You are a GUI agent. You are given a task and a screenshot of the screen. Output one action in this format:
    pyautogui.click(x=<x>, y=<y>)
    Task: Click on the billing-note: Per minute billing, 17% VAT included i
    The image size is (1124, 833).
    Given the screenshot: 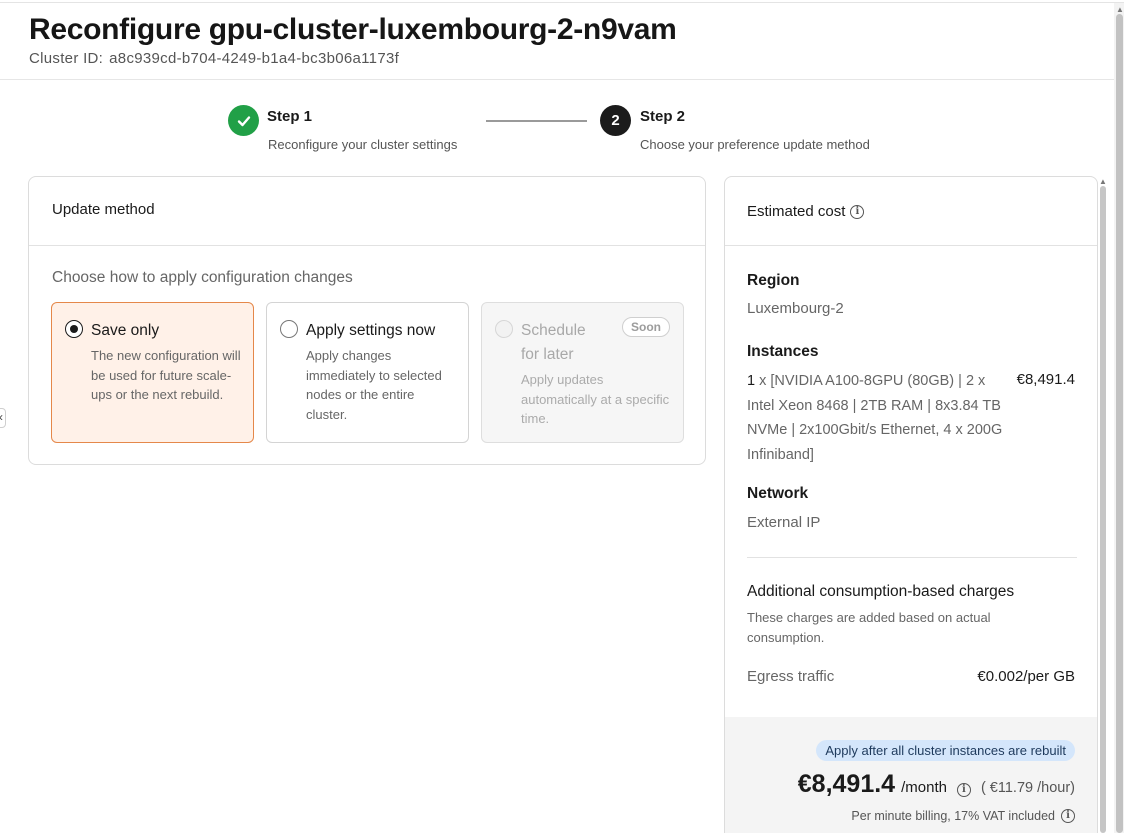 What is the action you would take?
    pyautogui.click(x=963, y=816)
    